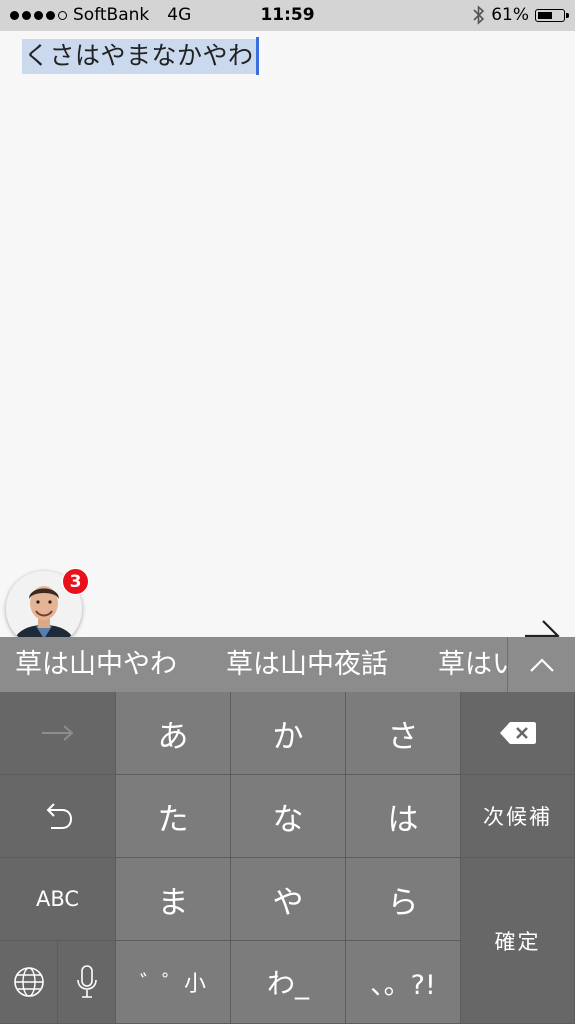  I want to click on kana-key-ha: は, so click(403, 816).